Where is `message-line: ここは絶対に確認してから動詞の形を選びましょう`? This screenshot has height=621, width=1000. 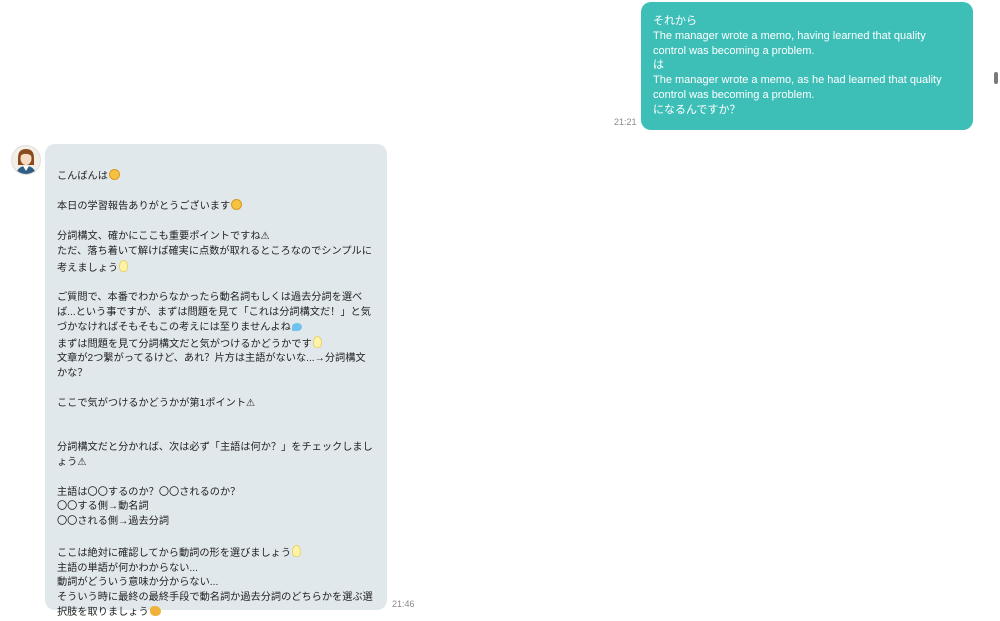 message-line: ここは絶対に確認してから動詞の形を選びましょう is located at coordinates (174, 553).